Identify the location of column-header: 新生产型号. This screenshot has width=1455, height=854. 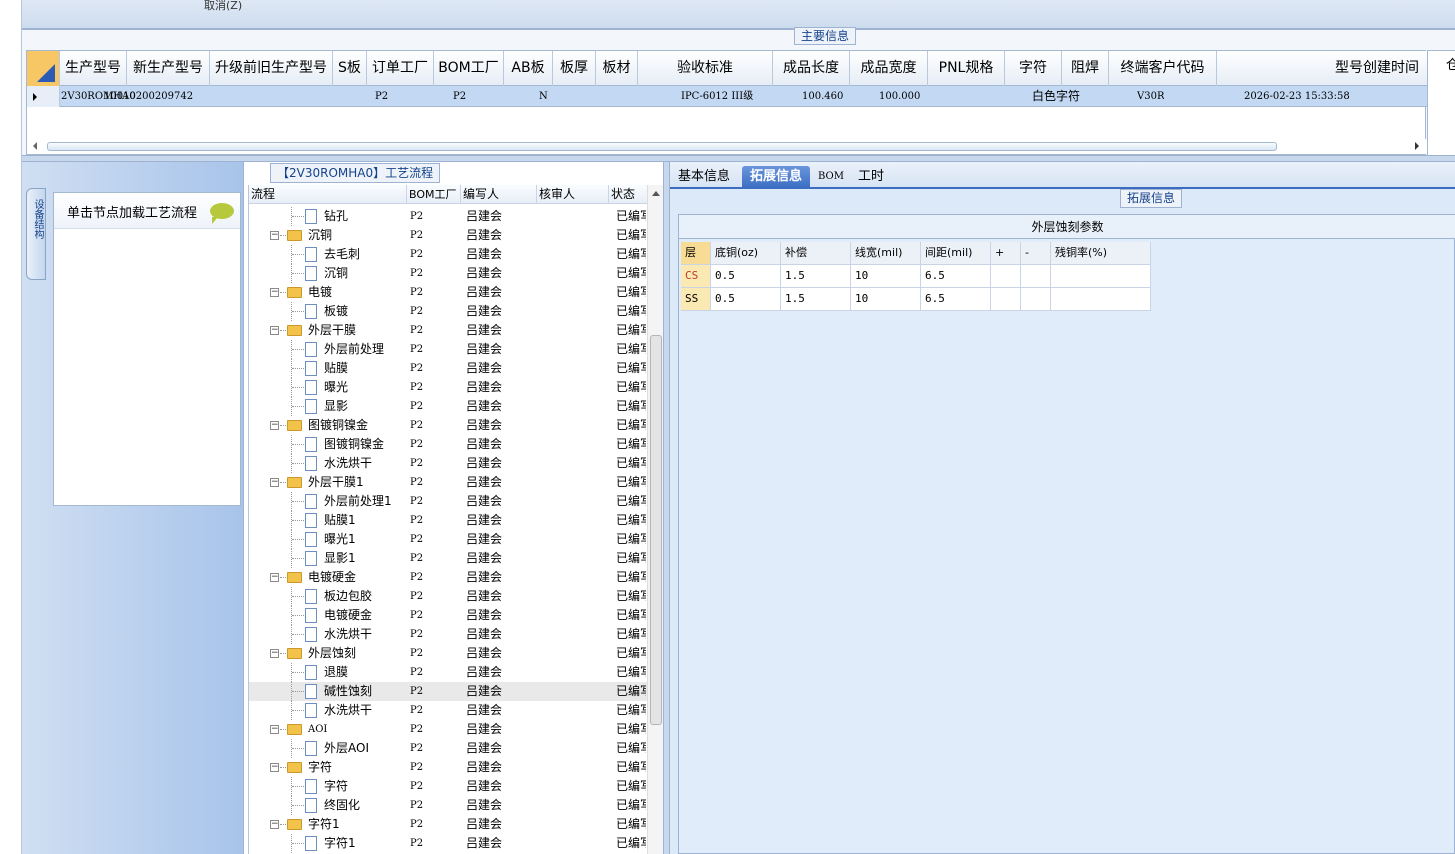
(168, 68).